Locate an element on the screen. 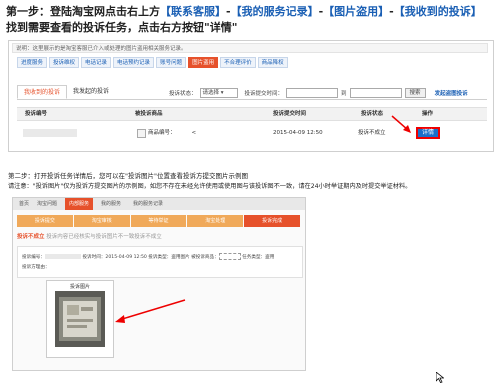 The width and height of the screenshot is (494, 383). item-number: 商品编号： < is located at coordinates (172, 133).